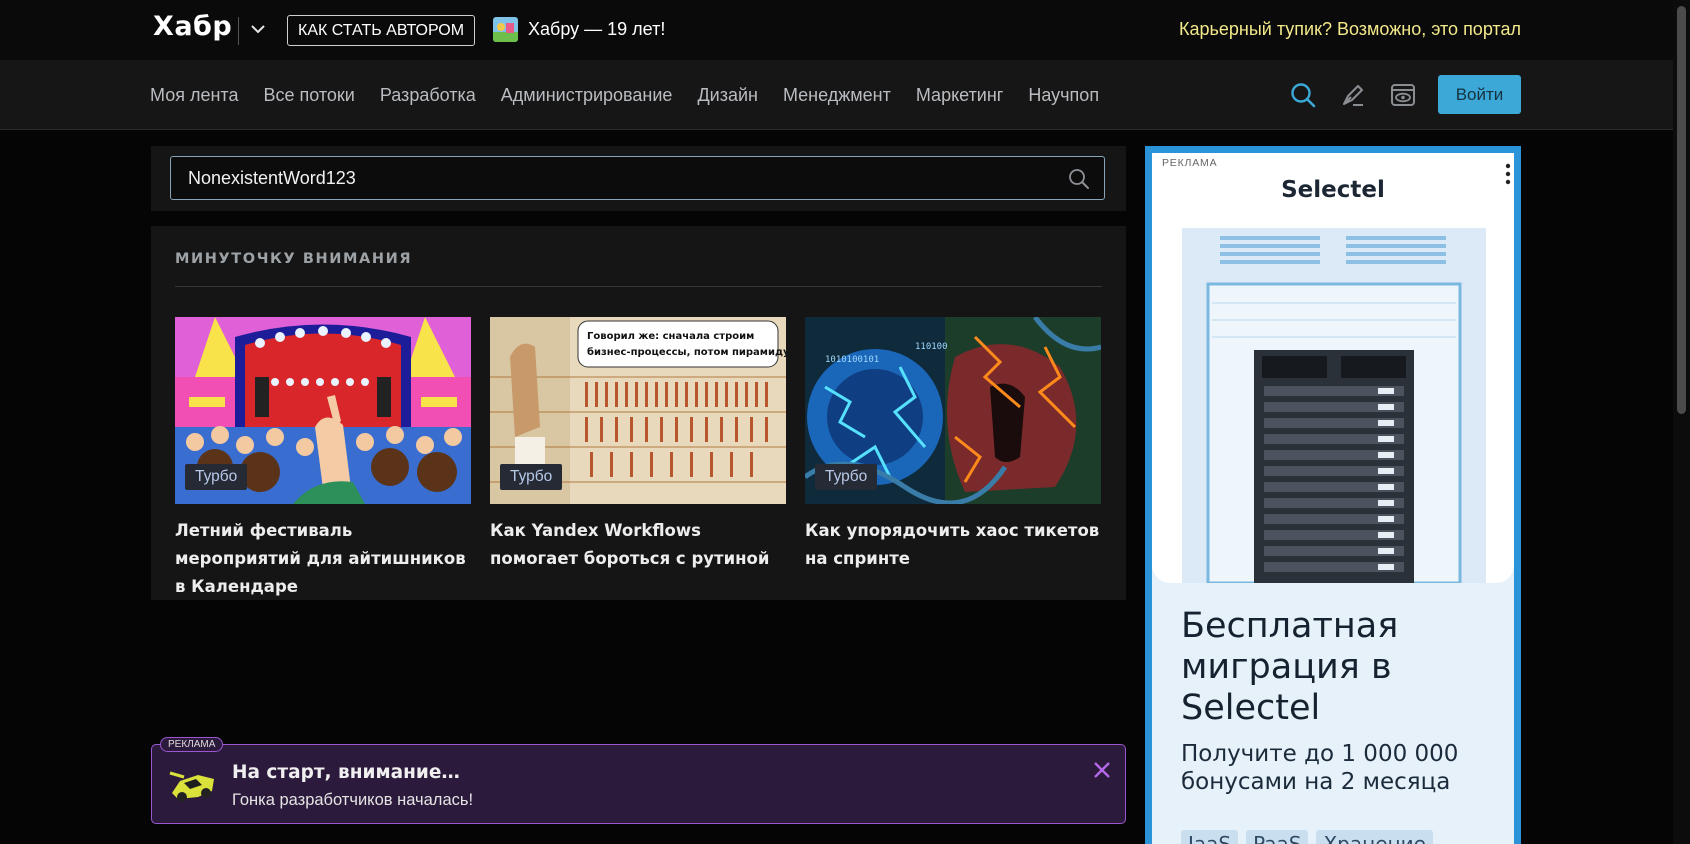  What do you see at coordinates (960, 95) in the screenshot?
I see `nav-item-marketing: Маркетинг` at bounding box center [960, 95].